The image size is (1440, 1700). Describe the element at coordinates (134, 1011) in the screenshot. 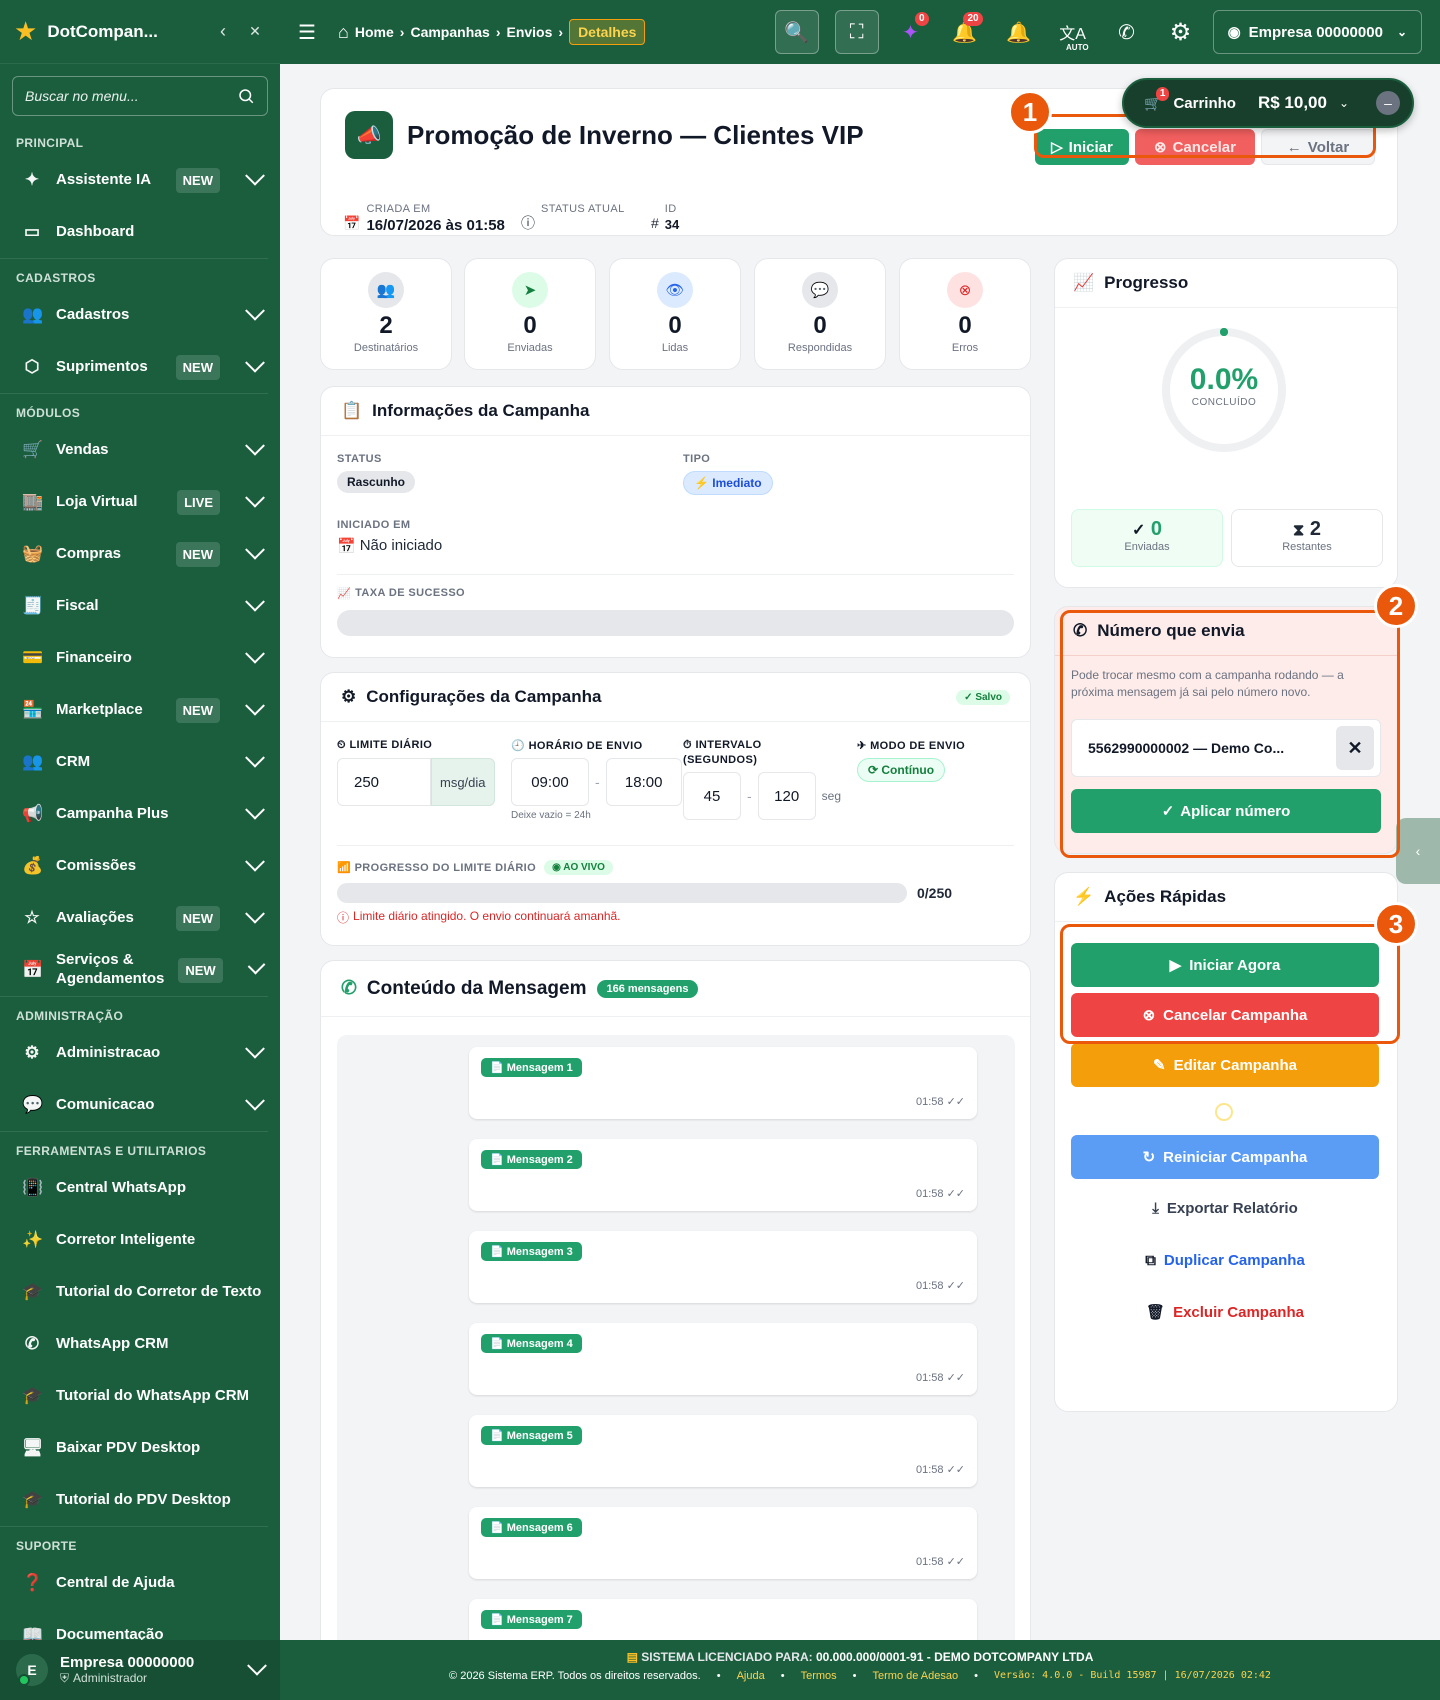

I see `section-administracao: ADMINISTRAÇÃO` at that location.